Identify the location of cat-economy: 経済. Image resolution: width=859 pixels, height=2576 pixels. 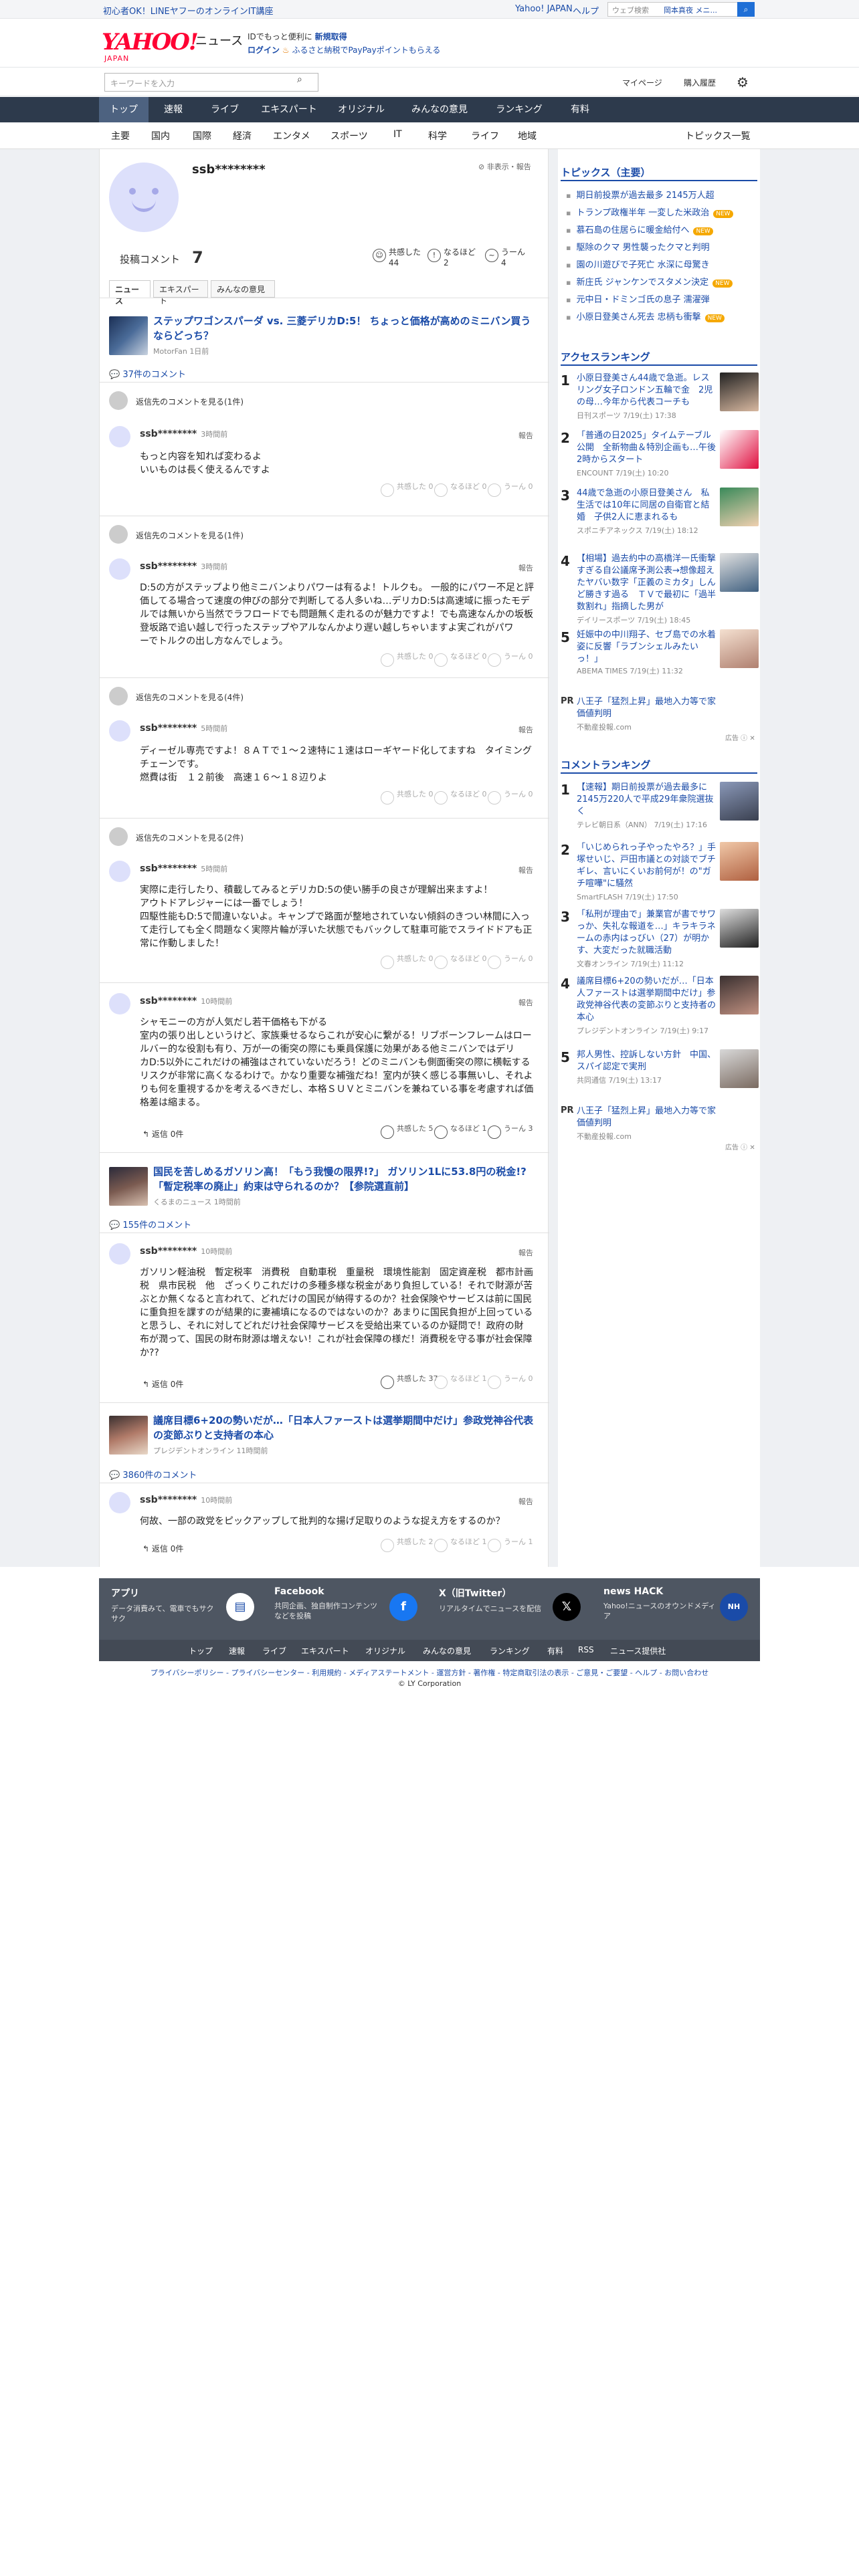
(242, 135).